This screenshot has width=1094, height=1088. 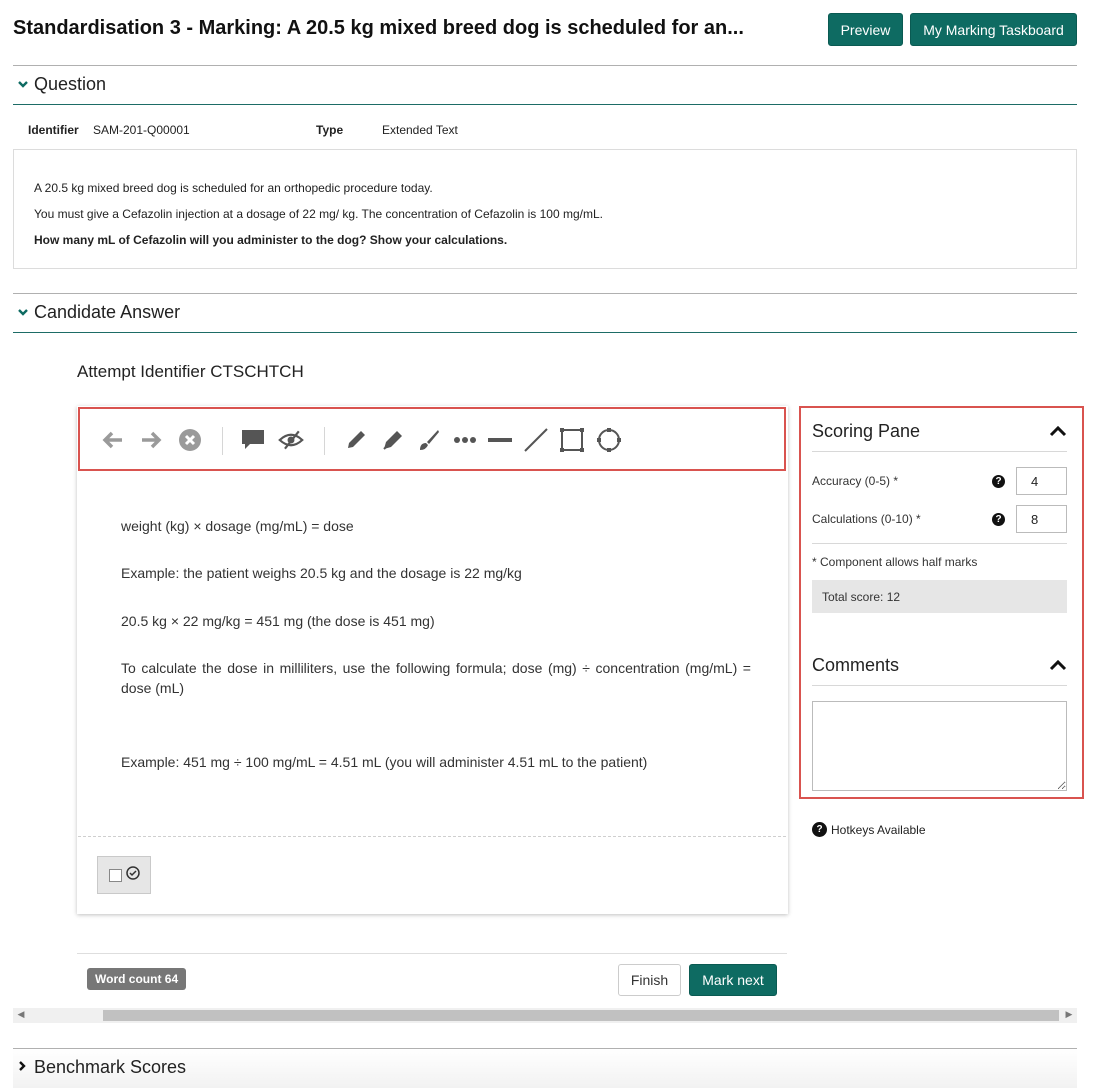 What do you see at coordinates (649, 980) in the screenshot?
I see `finish-button: Finish` at bounding box center [649, 980].